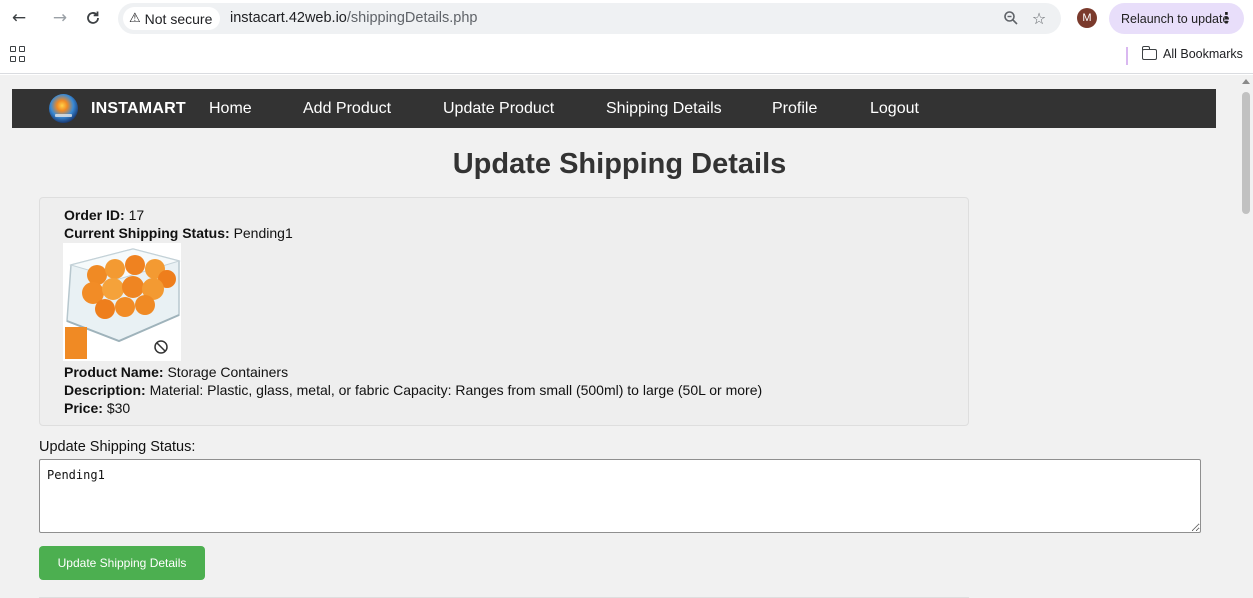 Image resolution: width=1253 pixels, height=598 pixels. I want to click on url-path: /shippingDetails.php, so click(412, 18).